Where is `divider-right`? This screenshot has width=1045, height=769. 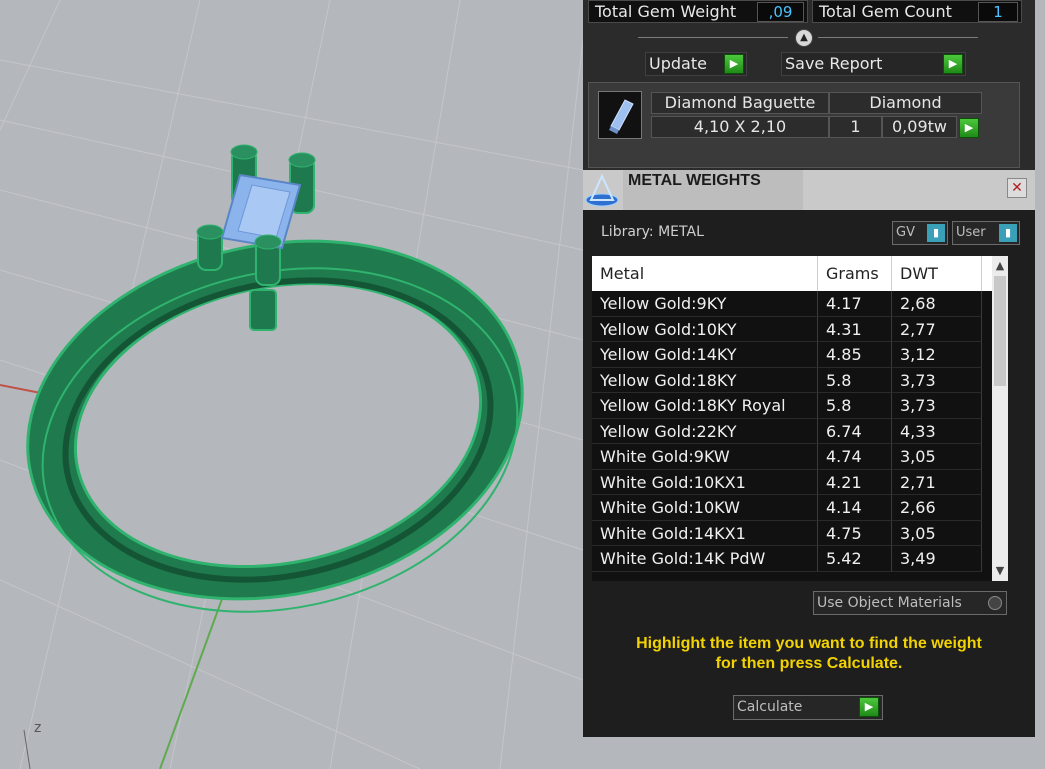
divider-right is located at coordinates (898, 37).